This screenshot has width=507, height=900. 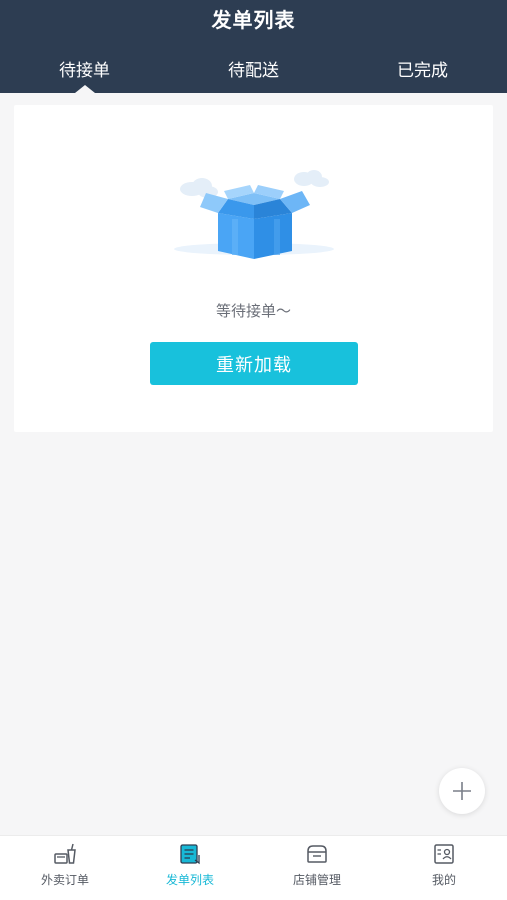 I want to click on nav-store-management: 店铺管理, so click(x=317, y=868).